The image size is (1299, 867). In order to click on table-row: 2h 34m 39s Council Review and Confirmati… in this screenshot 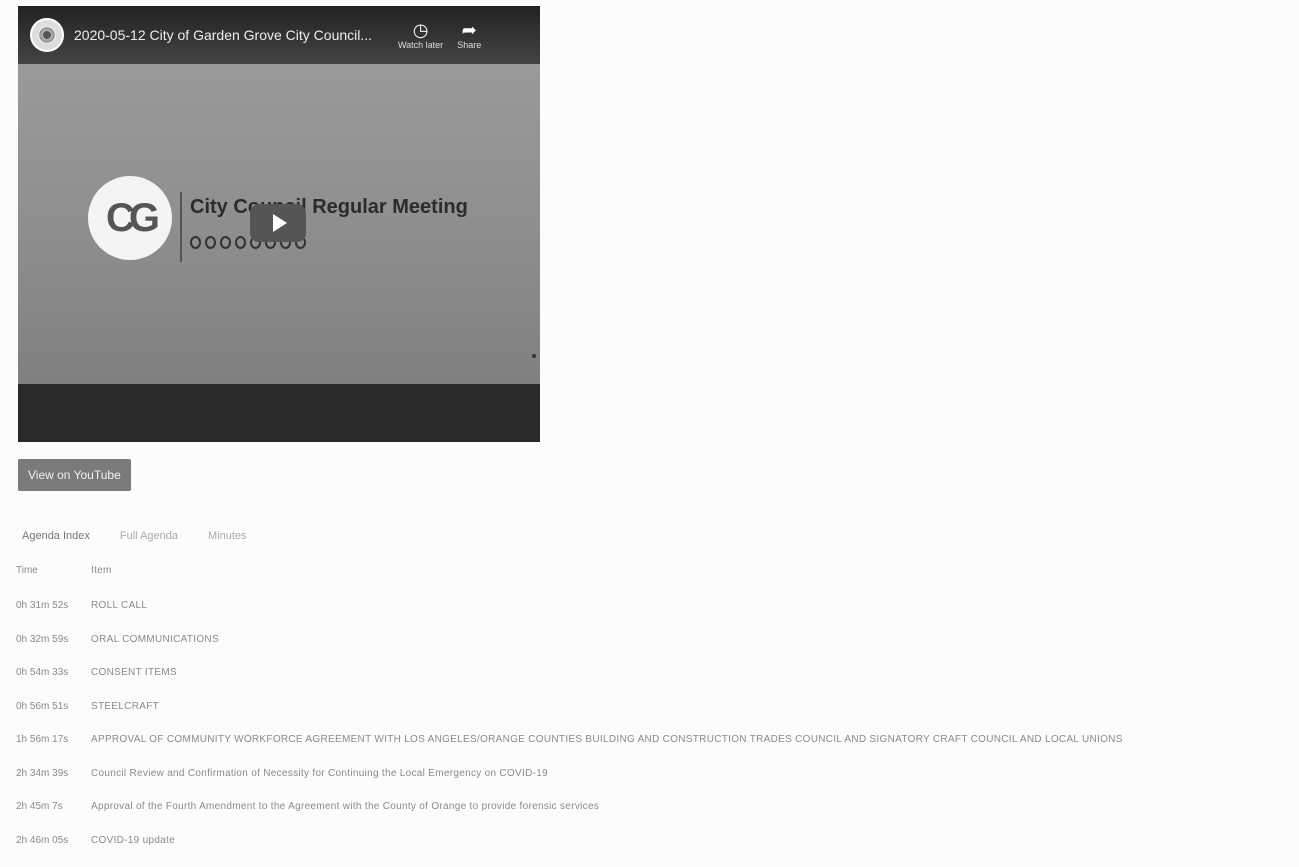, I will do `click(651, 785)`.